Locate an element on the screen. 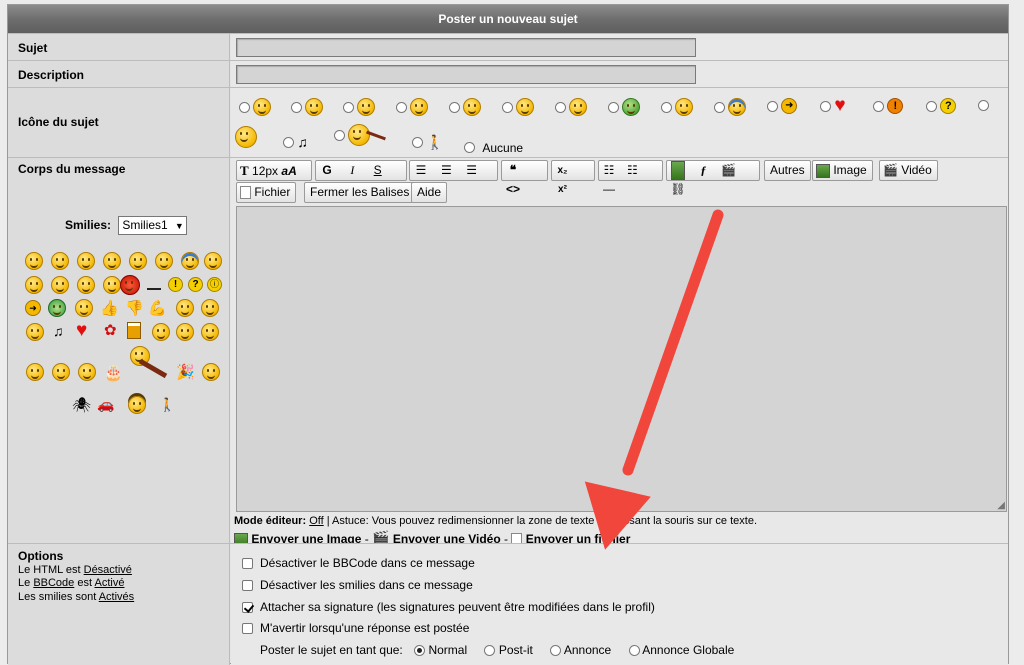  smilies-select: Smilies1 ▼ is located at coordinates (152, 225).